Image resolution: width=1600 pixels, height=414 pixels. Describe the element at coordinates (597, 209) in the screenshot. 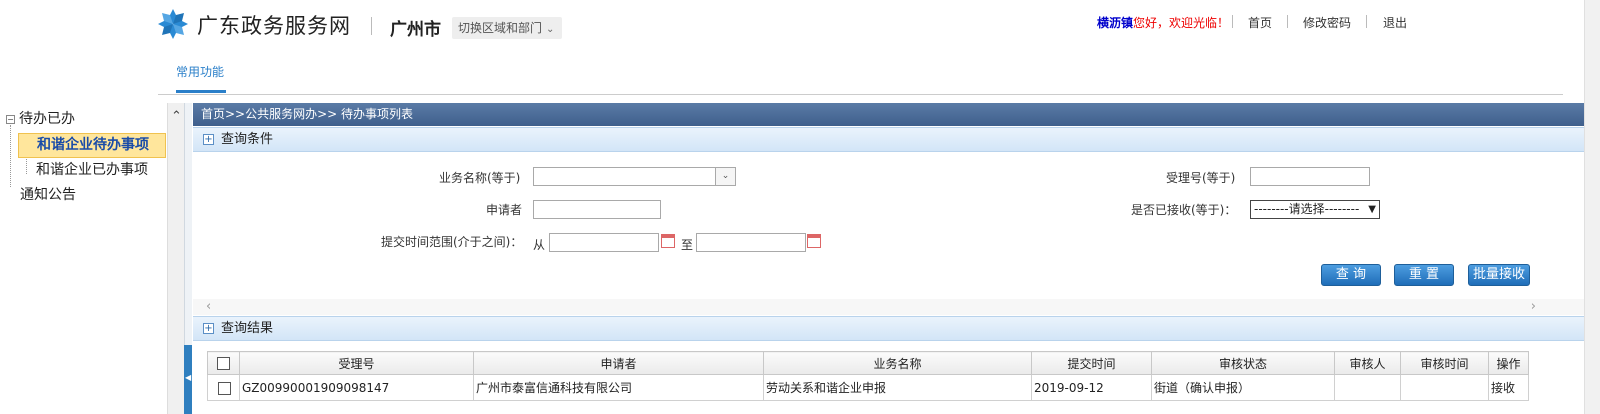

I see `applicant-input` at that location.